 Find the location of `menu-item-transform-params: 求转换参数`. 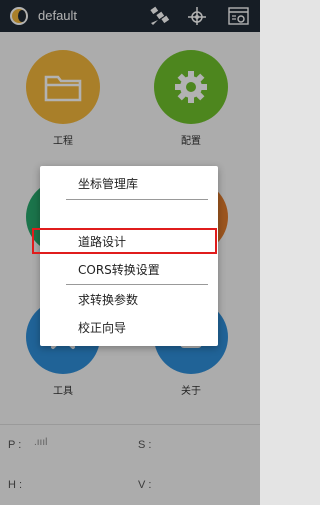

menu-item-transform-params: 求转换参数 is located at coordinates (129, 300).